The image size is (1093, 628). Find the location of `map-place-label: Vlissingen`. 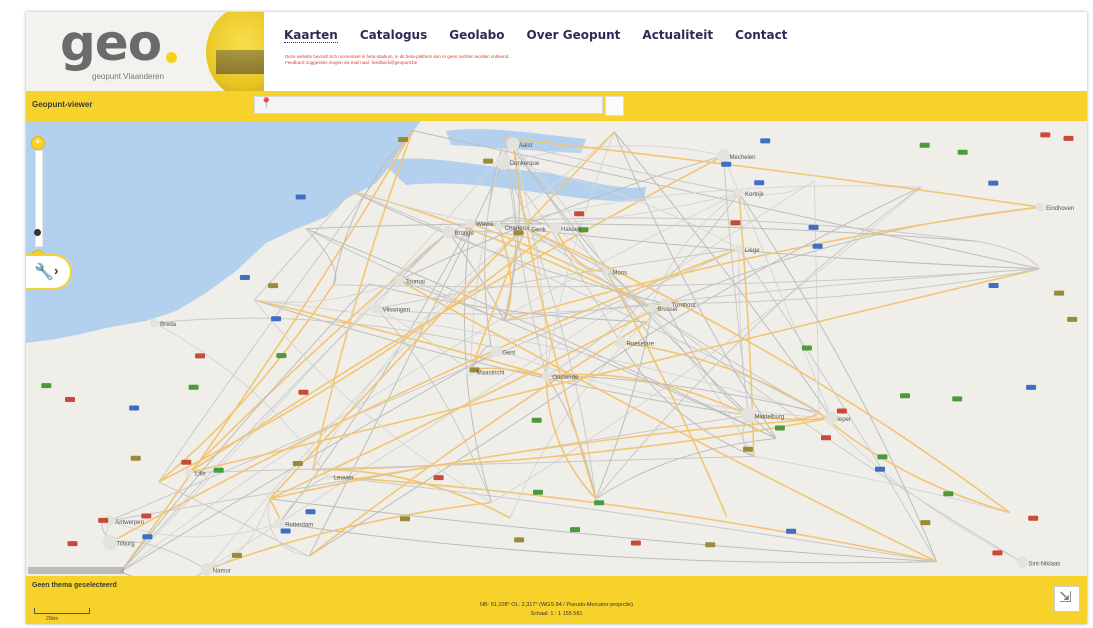

map-place-label: Vlissingen is located at coordinates (396, 311).